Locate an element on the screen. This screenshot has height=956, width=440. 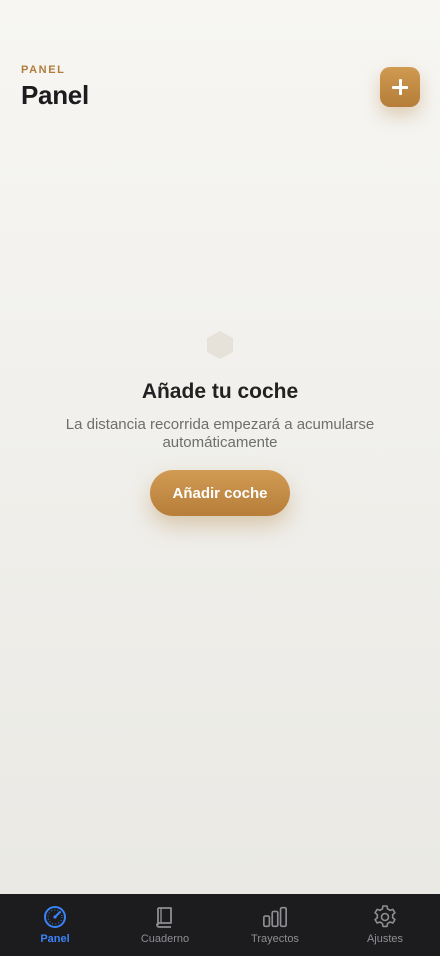
tab-label: Cuaderno is located at coordinates (165, 939).